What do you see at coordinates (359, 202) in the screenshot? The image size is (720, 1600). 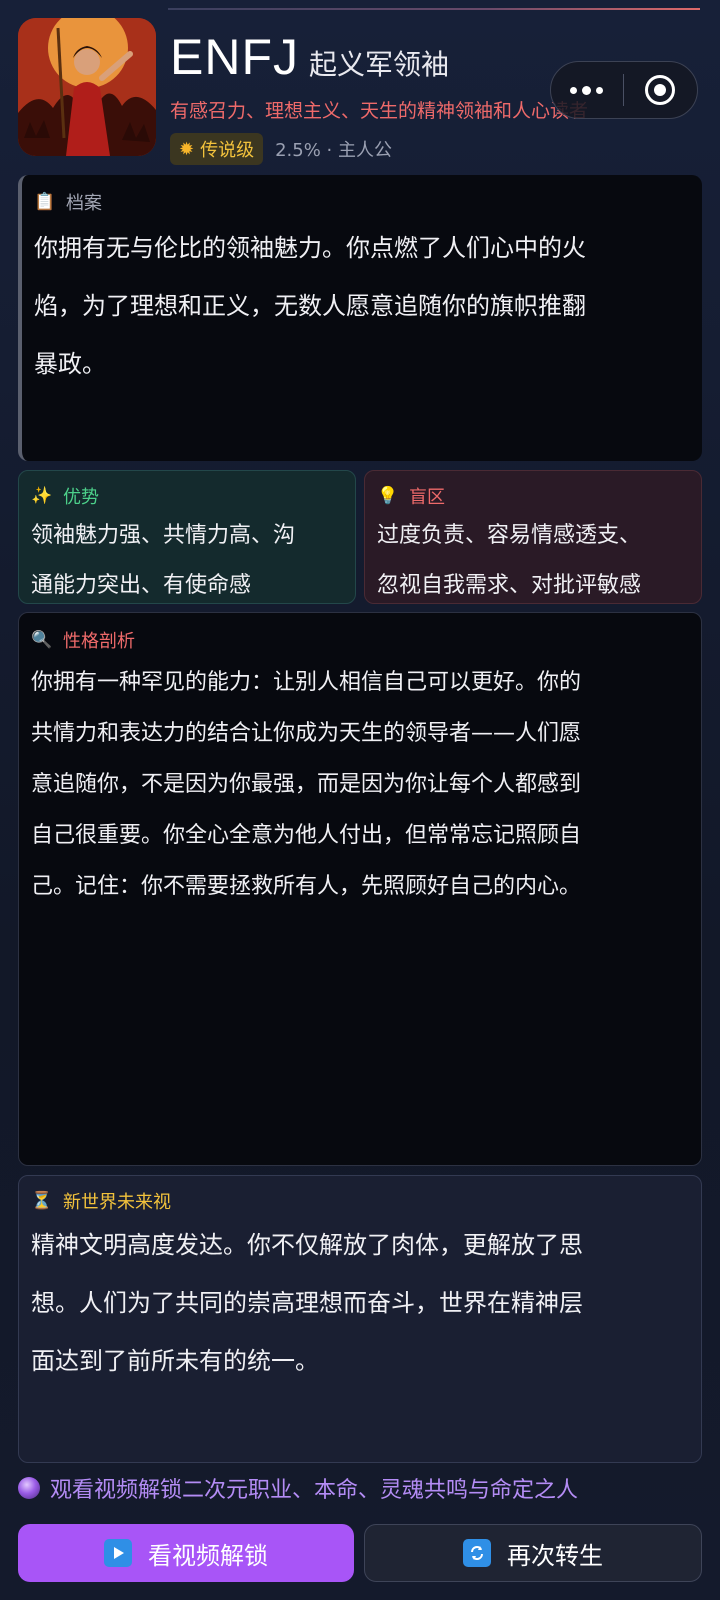 I see `profile-card-header: 📋 档案` at bounding box center [359, 202].